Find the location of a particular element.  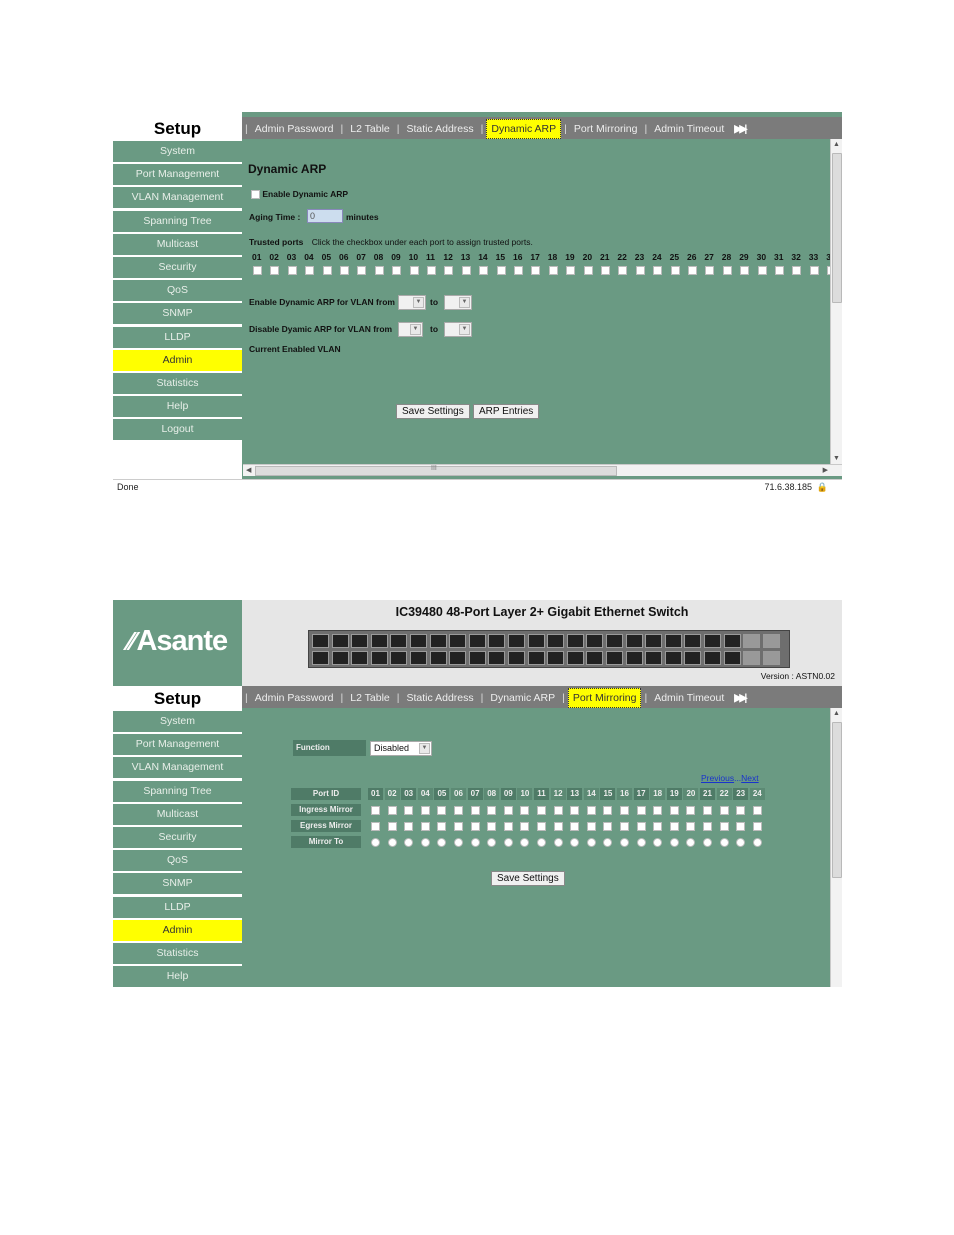

tab-l2-table: L2 Table is located at coordinates (370, 698).